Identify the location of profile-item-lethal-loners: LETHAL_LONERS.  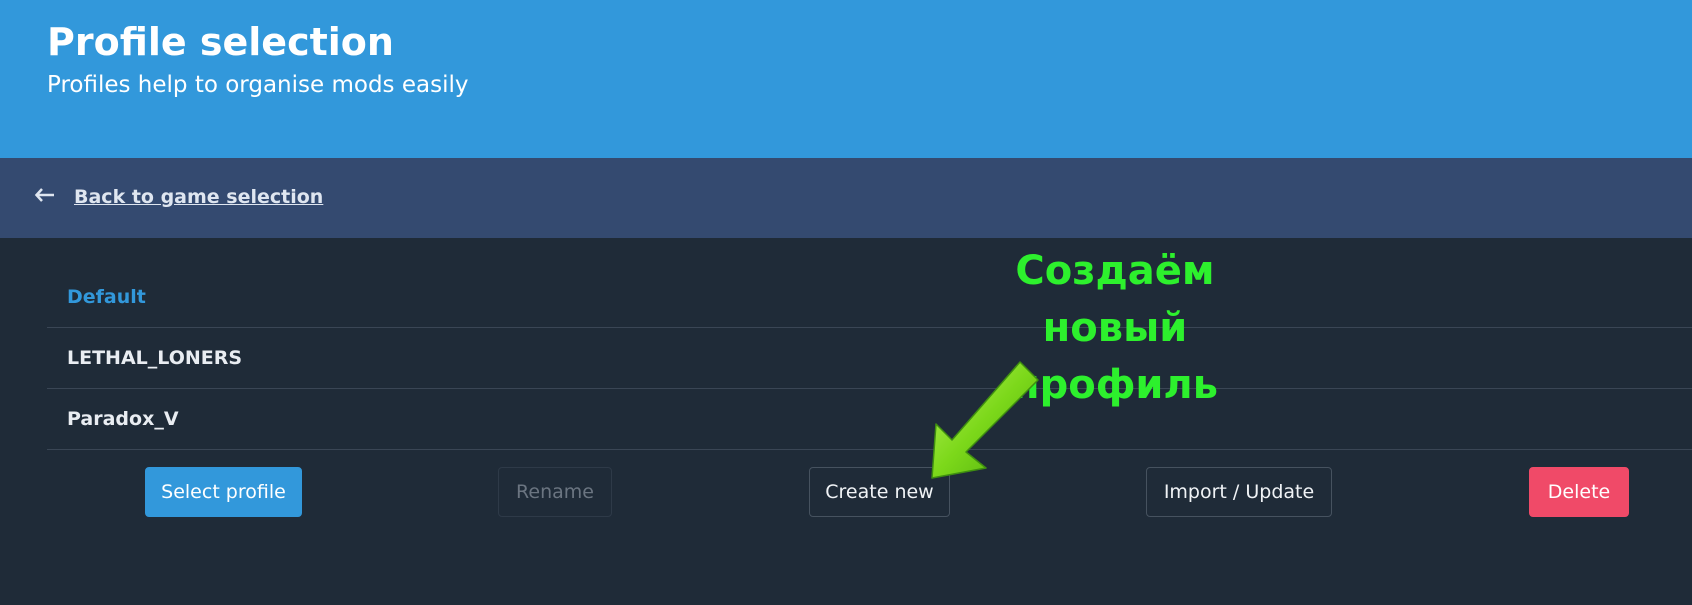
(869, 358).